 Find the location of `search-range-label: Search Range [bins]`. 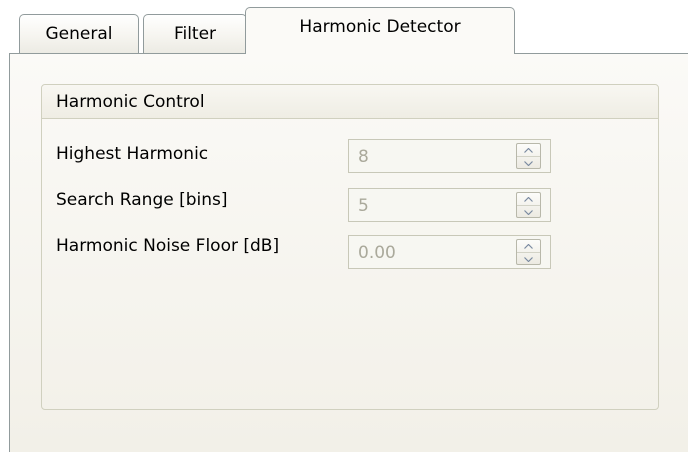

search-range-label: Search Range [bins] is located at coordinates (142, 200).